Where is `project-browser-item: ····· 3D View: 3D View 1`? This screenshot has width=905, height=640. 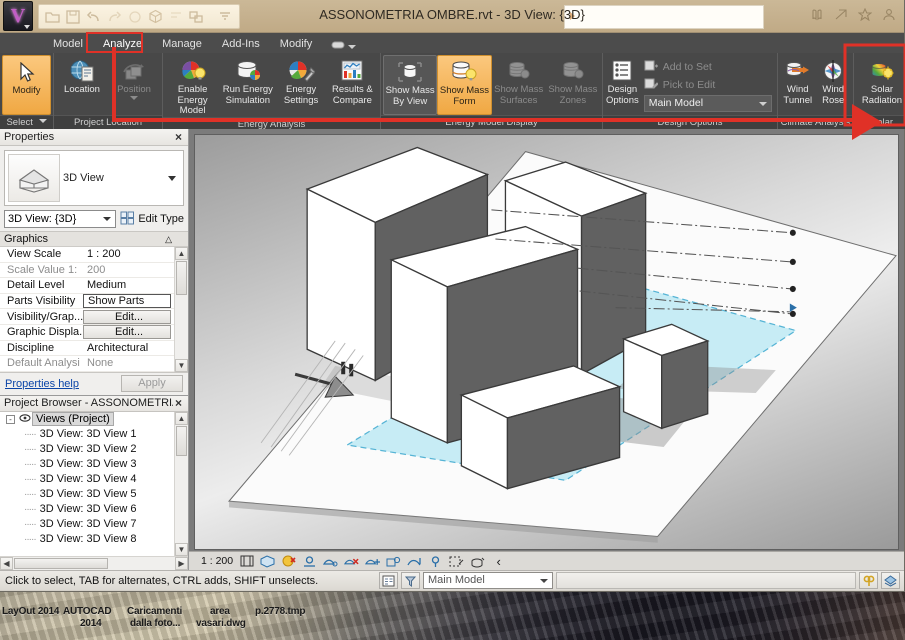 project-browser-item: ····· 3D View: 3D View 1 is located at coordinates (94, 434).